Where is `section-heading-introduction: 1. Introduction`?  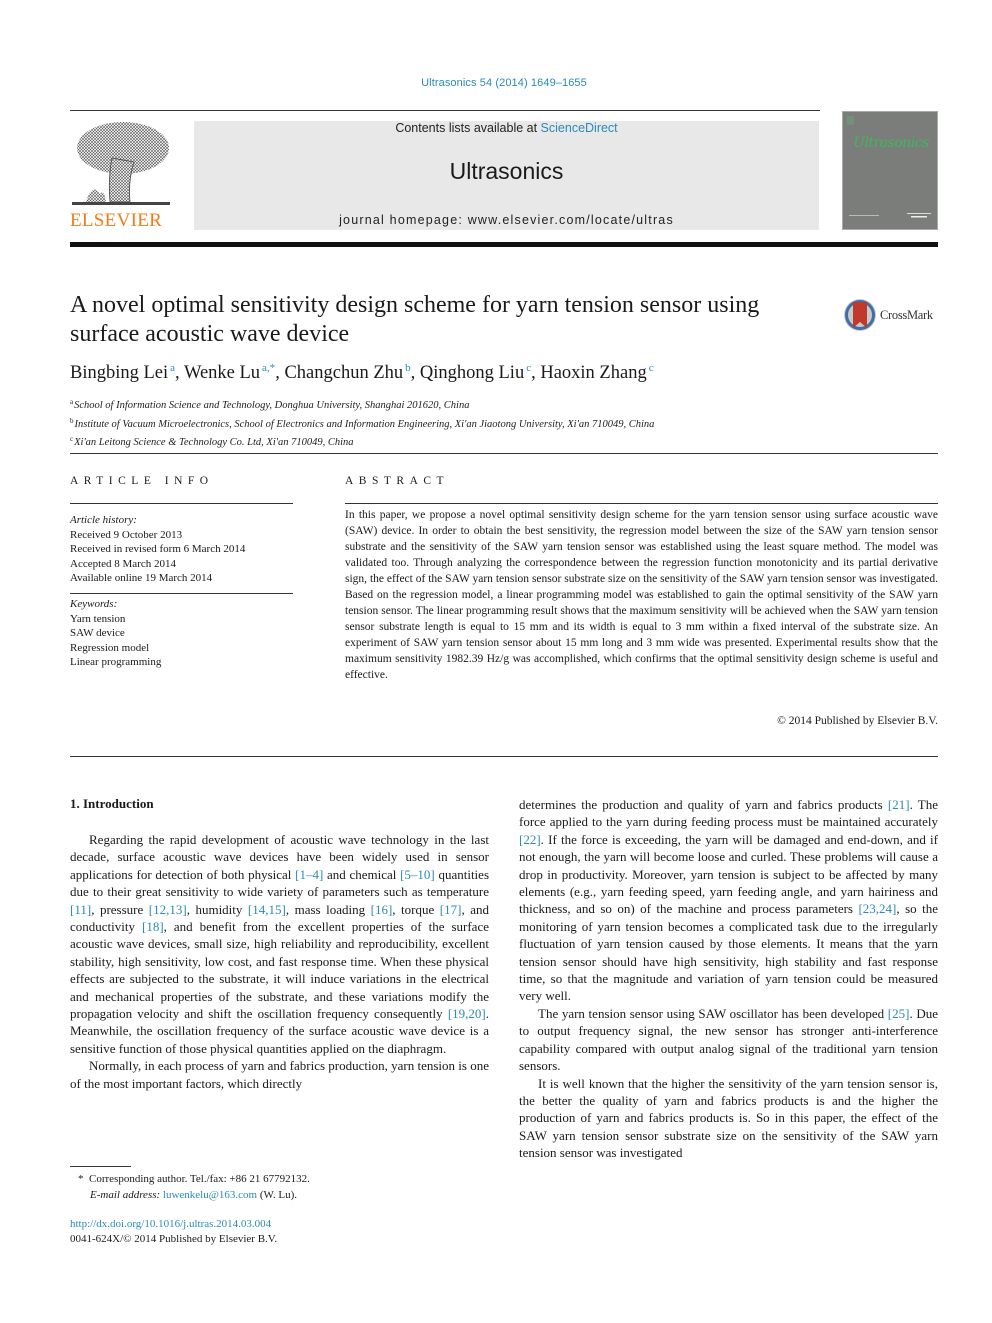 section-heading-introduction: 1. Introduction is located at coordinates (112, 803).